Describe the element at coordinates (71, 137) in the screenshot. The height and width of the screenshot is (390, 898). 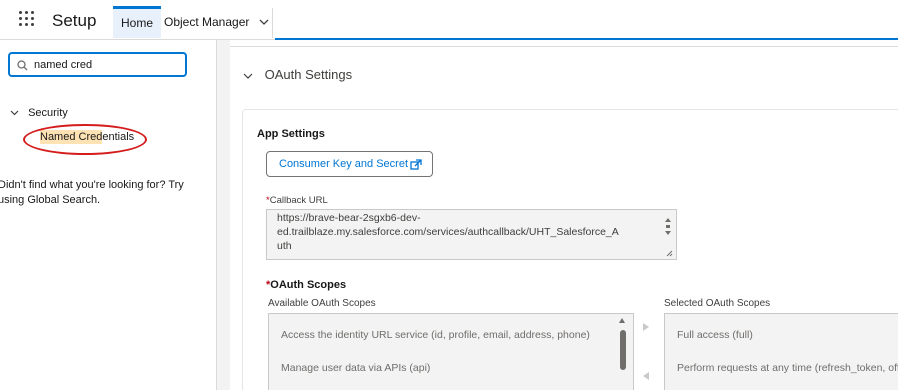
I see `search-match-highlight: Named Cred` at that location.